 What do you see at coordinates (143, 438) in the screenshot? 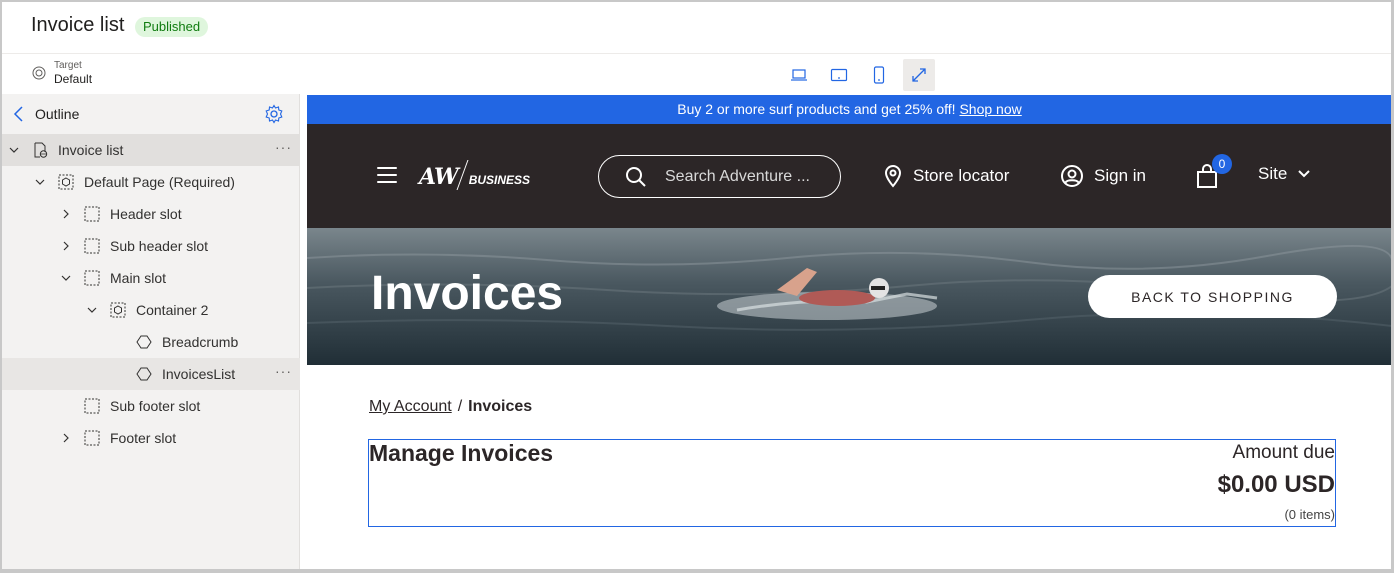
I see `tree-item-label: Footer slot` at bounding box center [143, 438].